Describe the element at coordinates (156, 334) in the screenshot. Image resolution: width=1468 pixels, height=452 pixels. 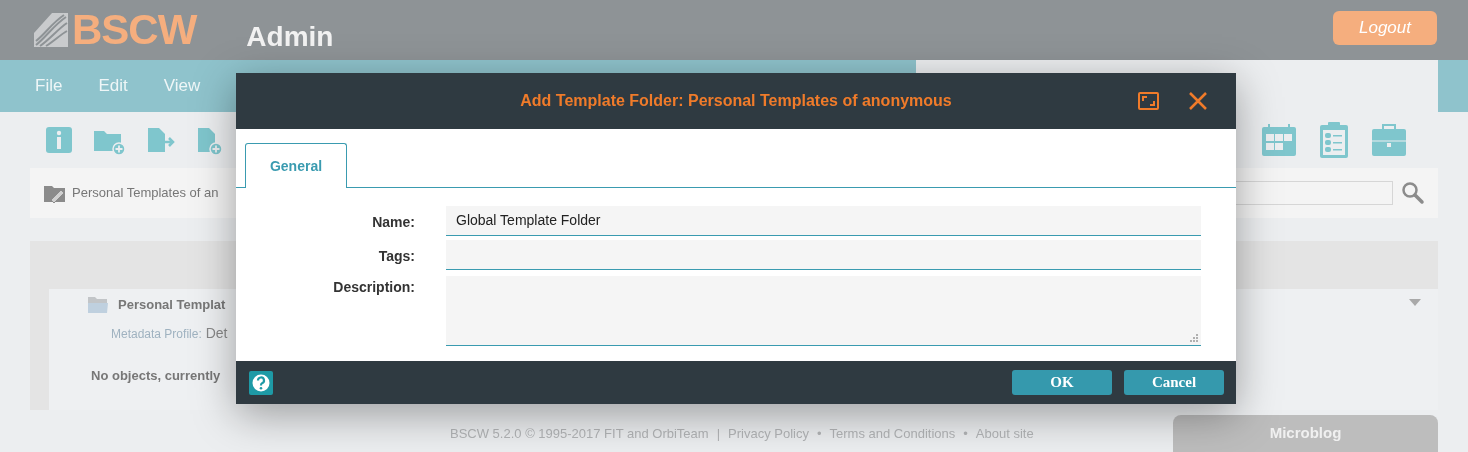
I see `metadata-label: Metadata Profile:` at that location.